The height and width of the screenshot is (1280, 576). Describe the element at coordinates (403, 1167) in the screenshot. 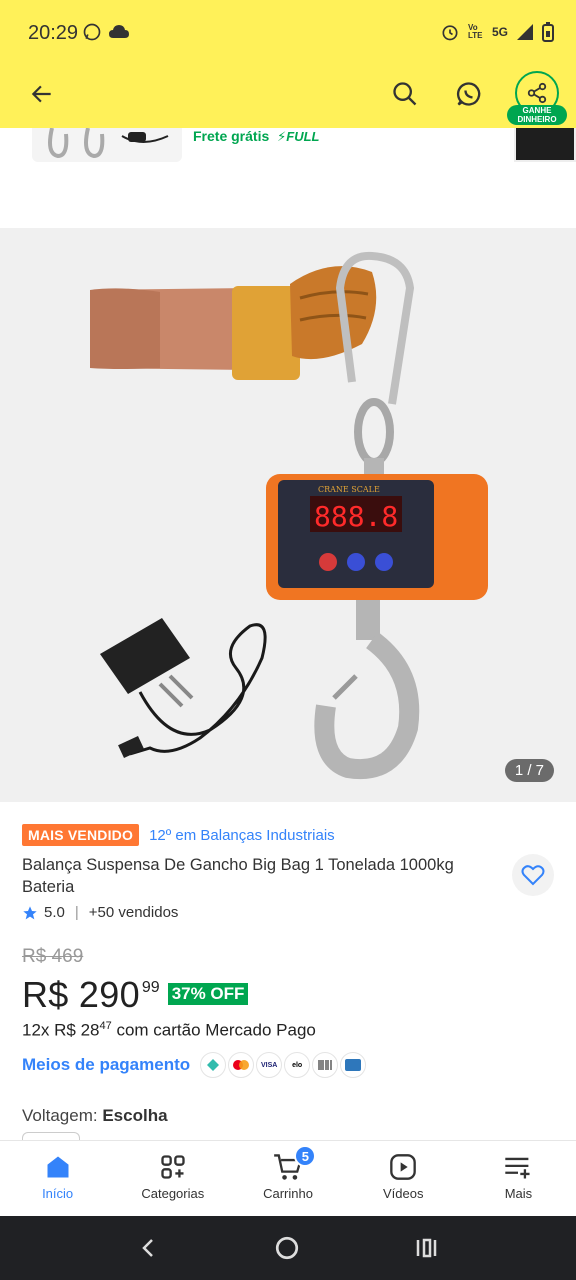

I see `video-icon` at that location.